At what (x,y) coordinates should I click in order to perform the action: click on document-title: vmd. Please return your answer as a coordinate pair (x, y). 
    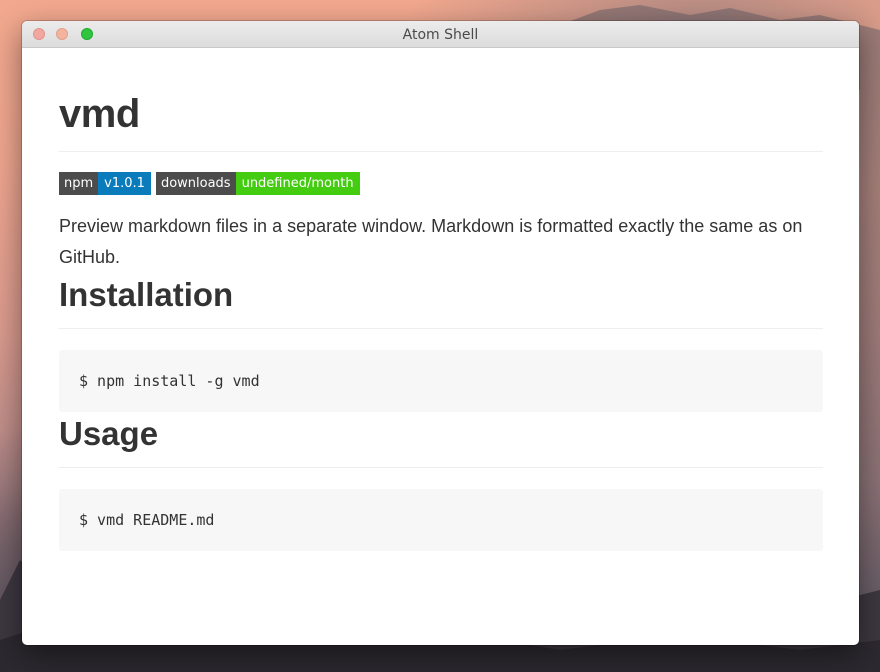
    Looking at the image, I should click on (99, 114).